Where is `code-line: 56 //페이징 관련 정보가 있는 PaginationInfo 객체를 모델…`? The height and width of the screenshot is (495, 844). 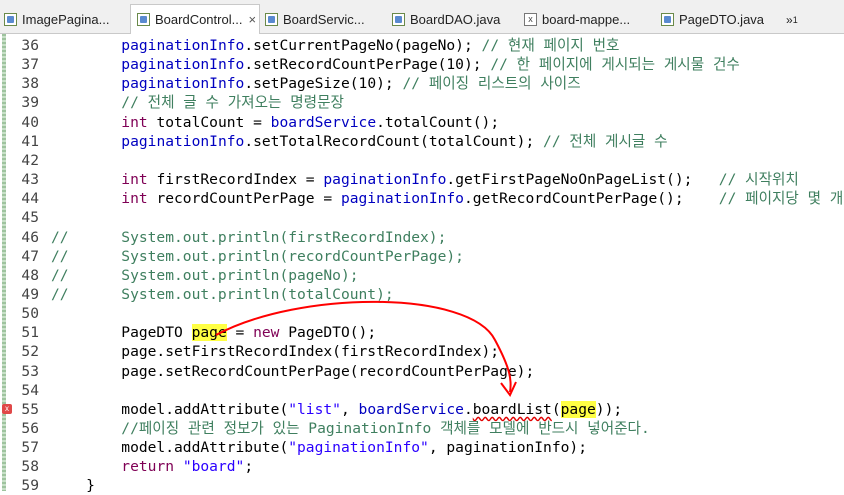 code-line: 56 //페이징 관련 정보가 있는 PaginationInfo 객체를 모델… is located at coordinates (422, 428).